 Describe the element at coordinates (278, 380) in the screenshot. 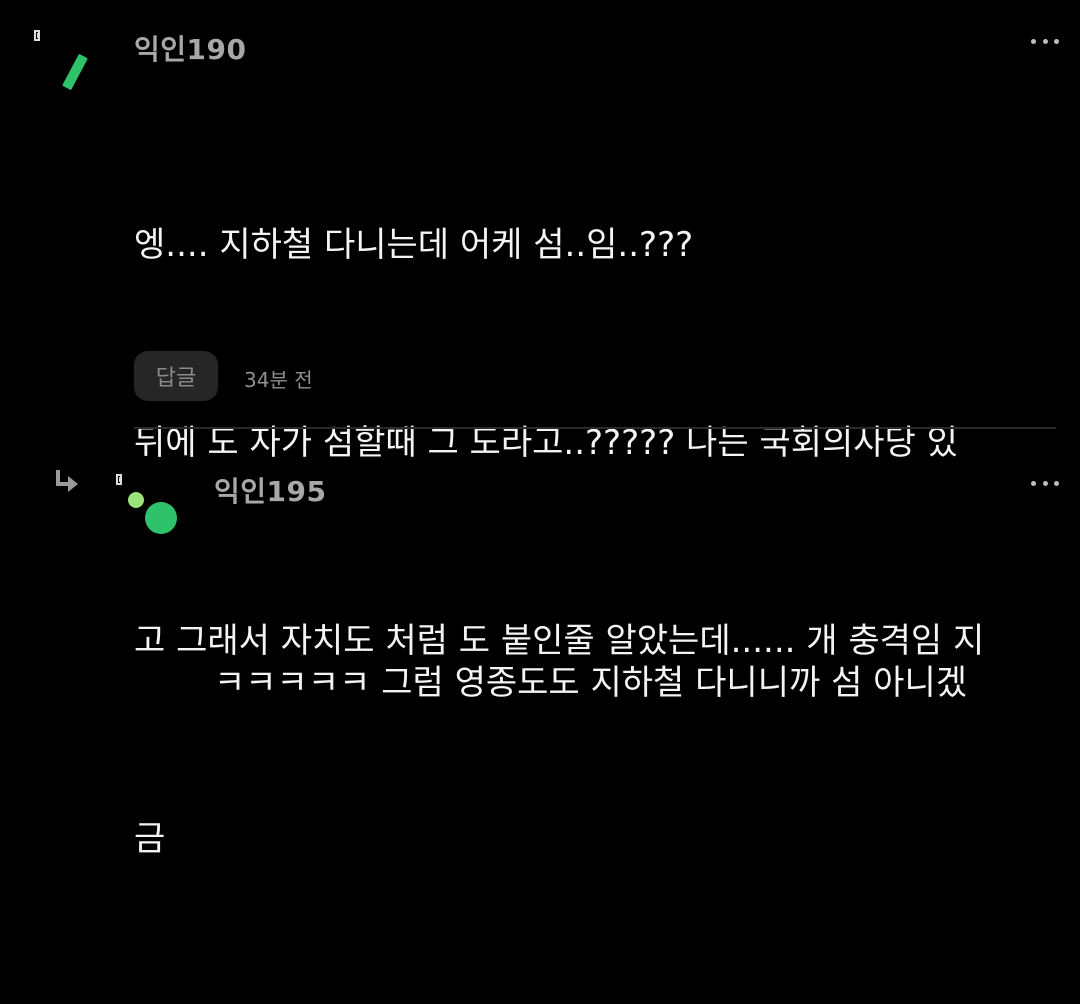

I see `timestamp: 34분 전` at that location.